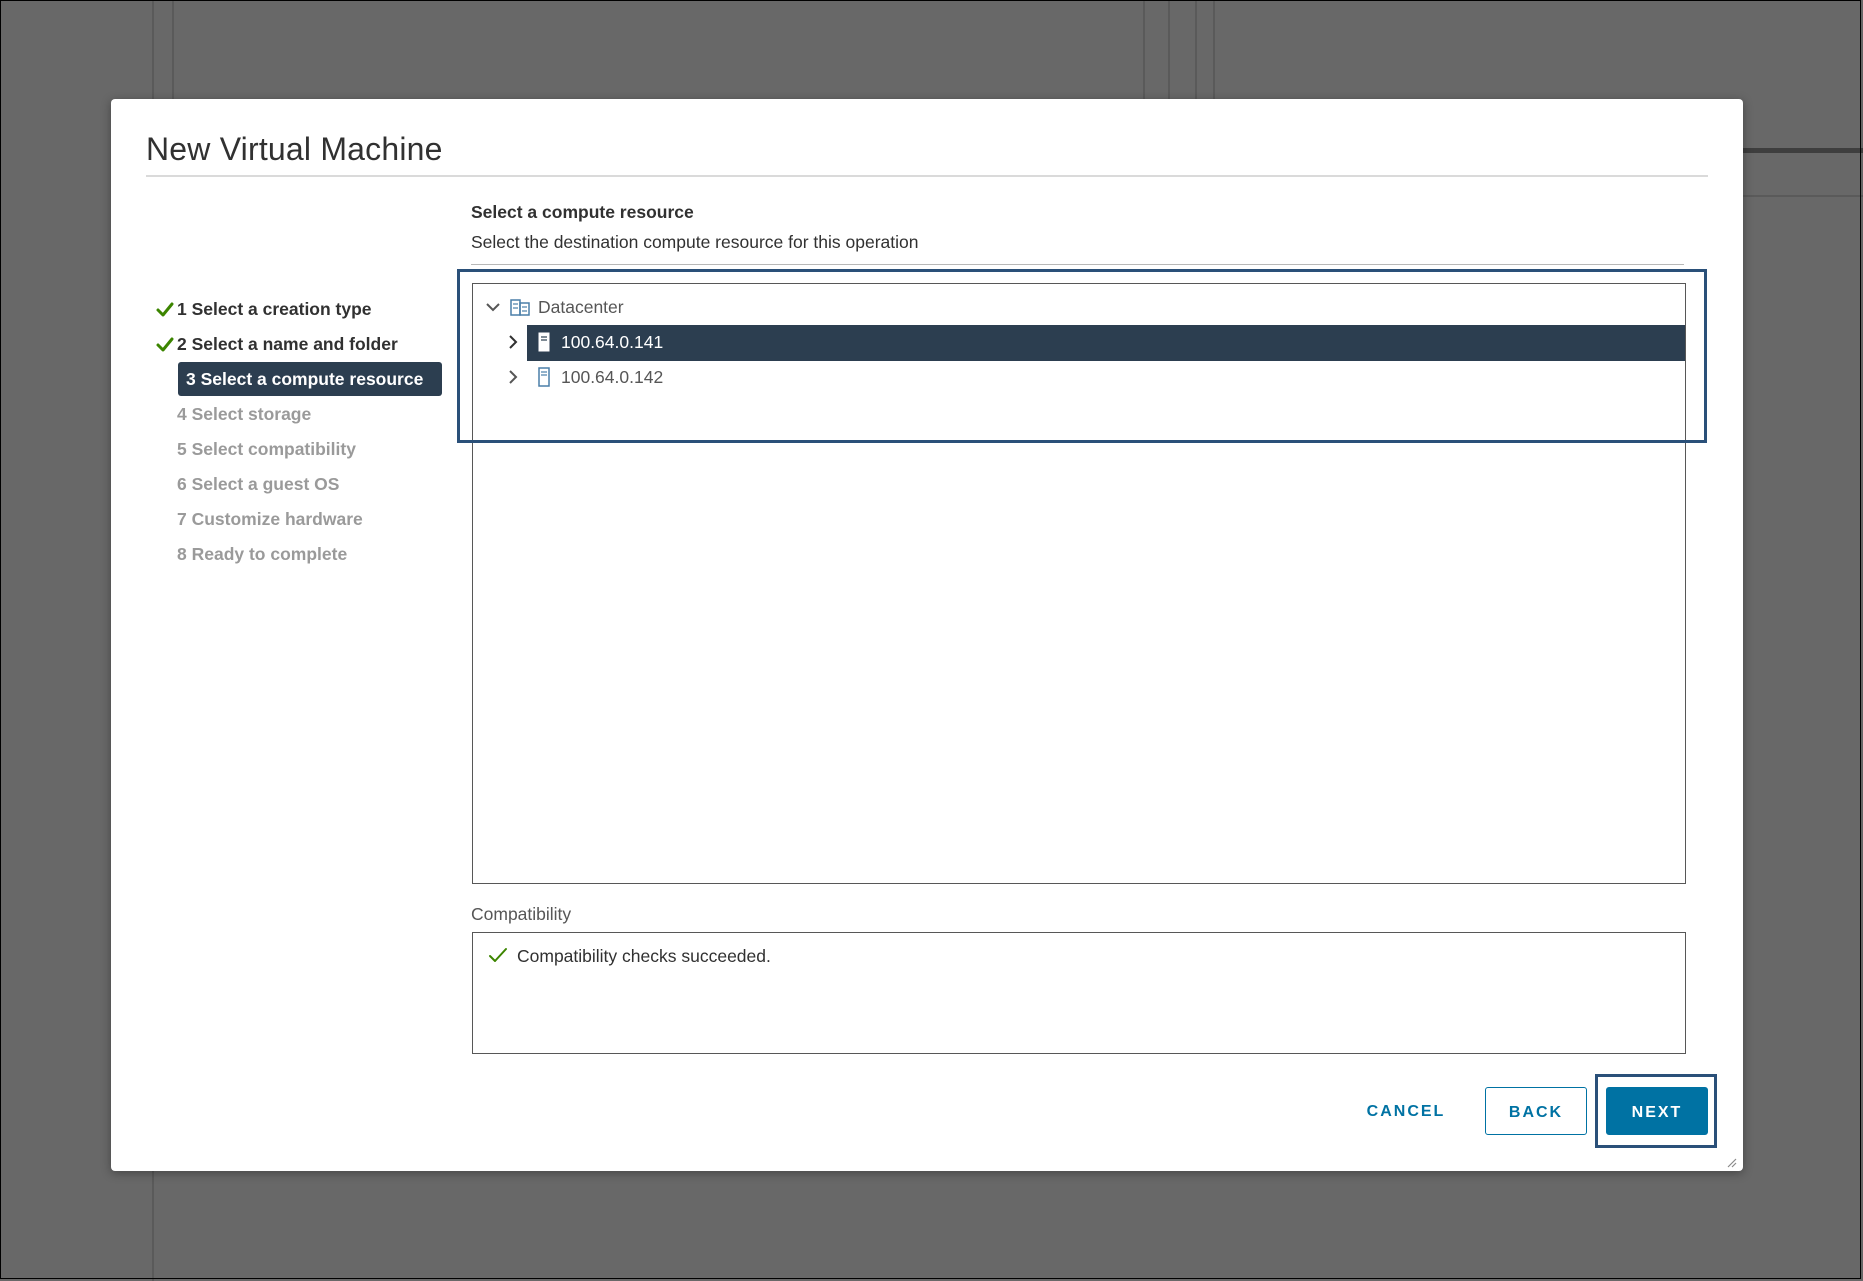  I want to click on title-divider, so click(927, 176).